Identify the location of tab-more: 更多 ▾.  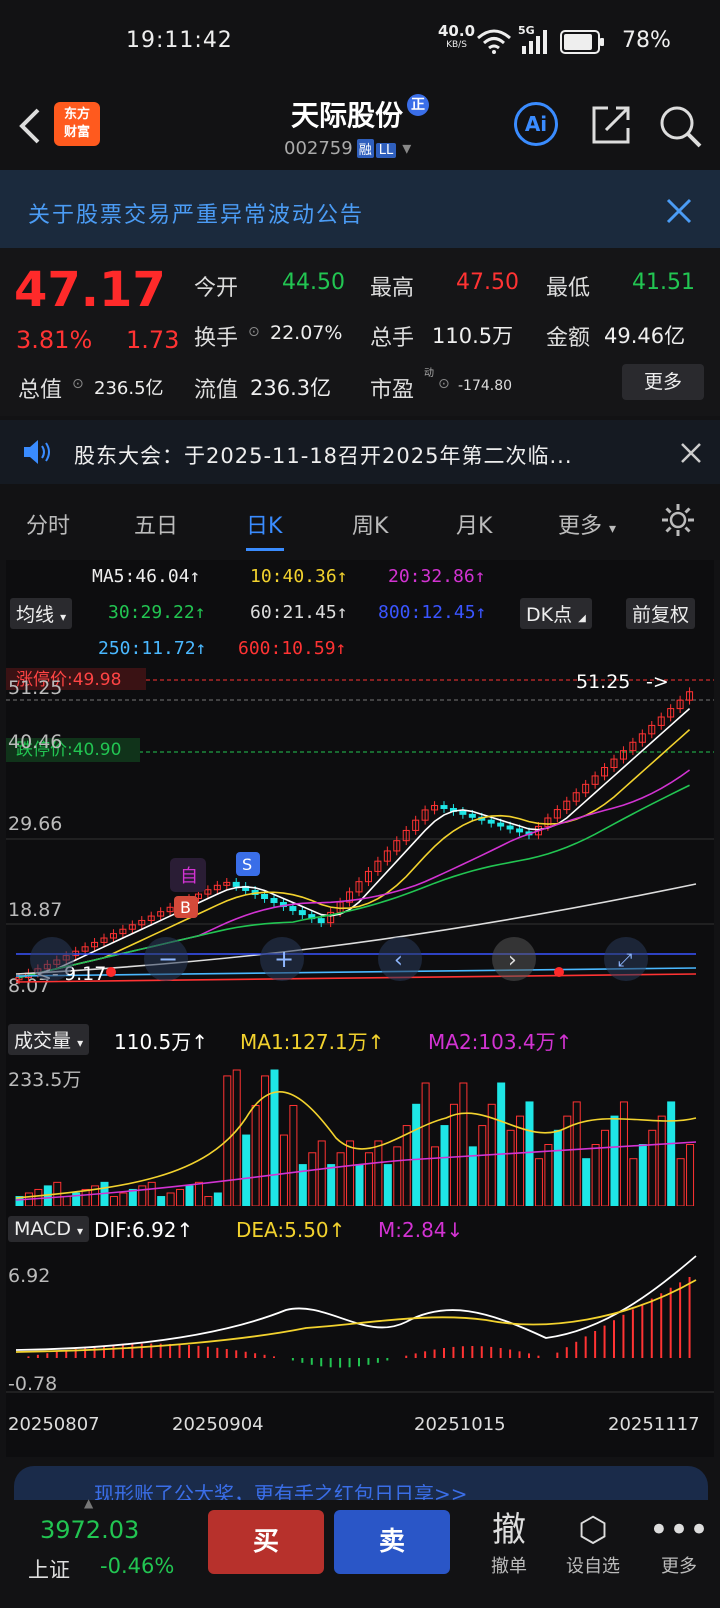
(587, 524).